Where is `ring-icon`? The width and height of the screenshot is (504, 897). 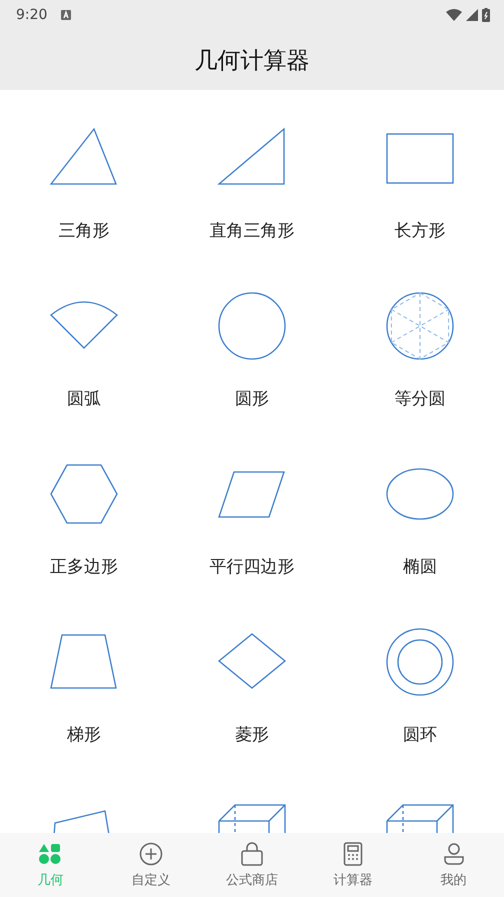 ring-icon is located at coordinates (420, 662).